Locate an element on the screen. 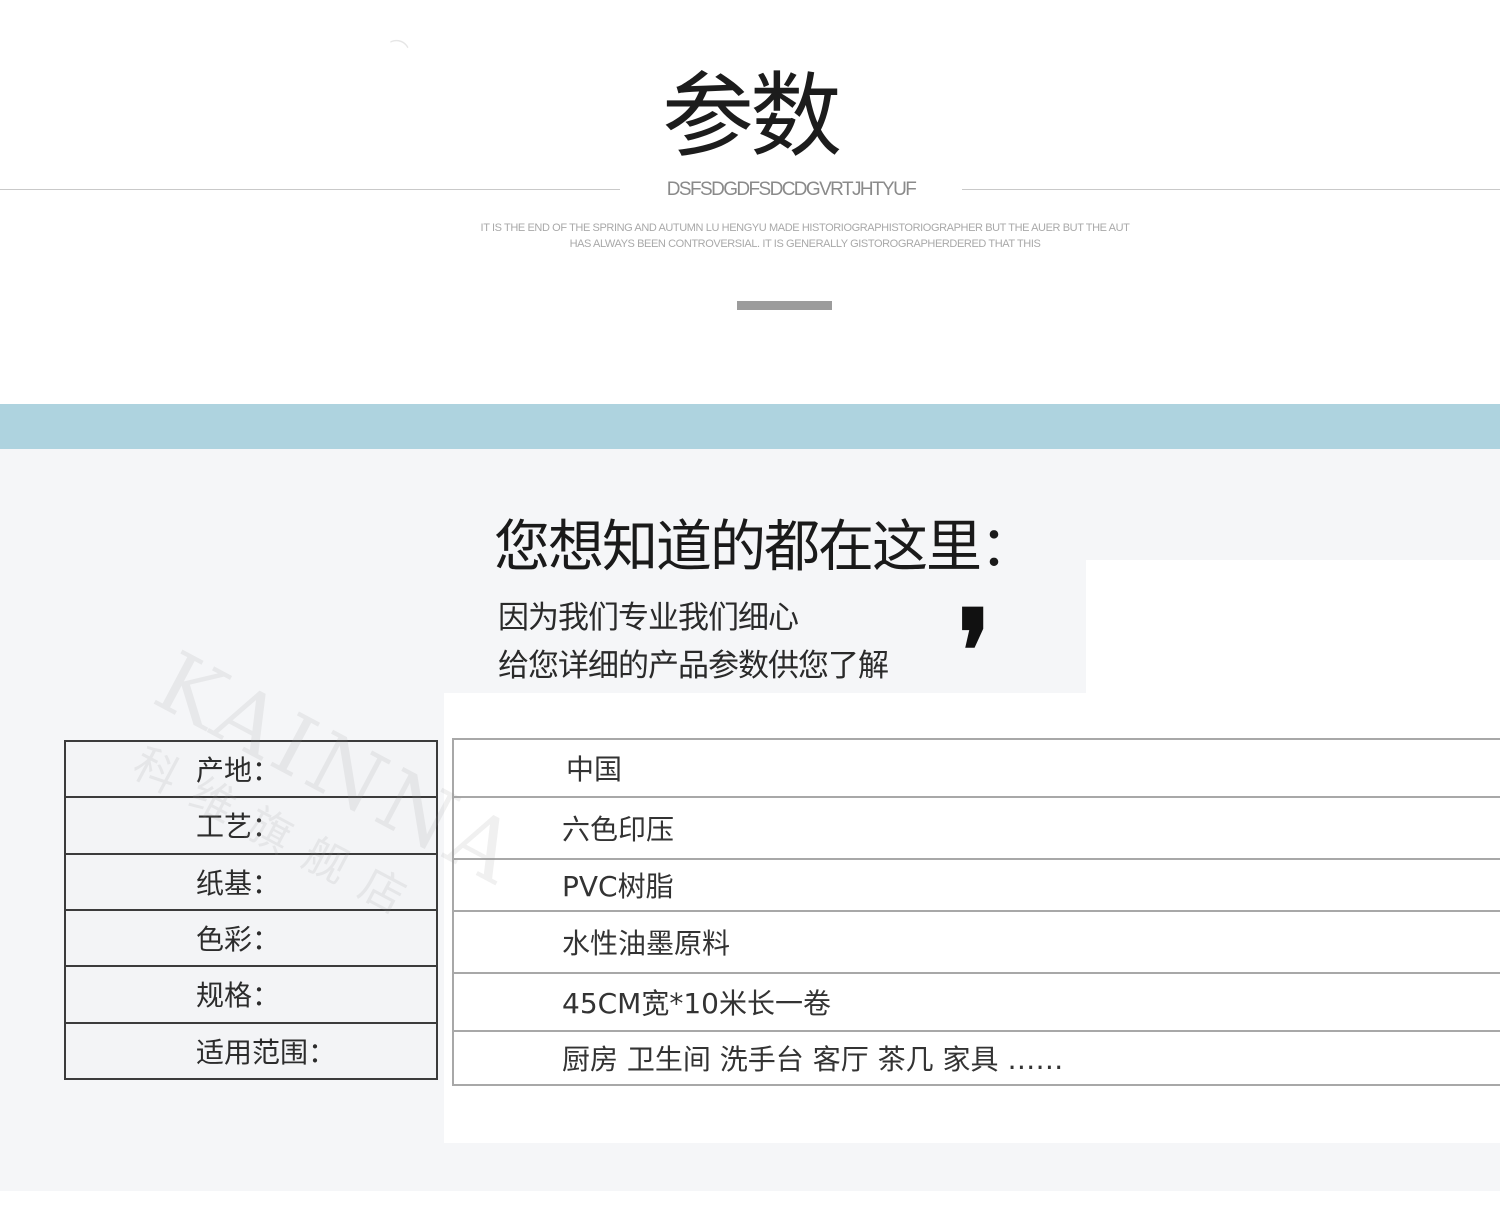 The height and width of the screenshot is (1231, 1500). title-underline-bar is located at coordinates (784, 305).